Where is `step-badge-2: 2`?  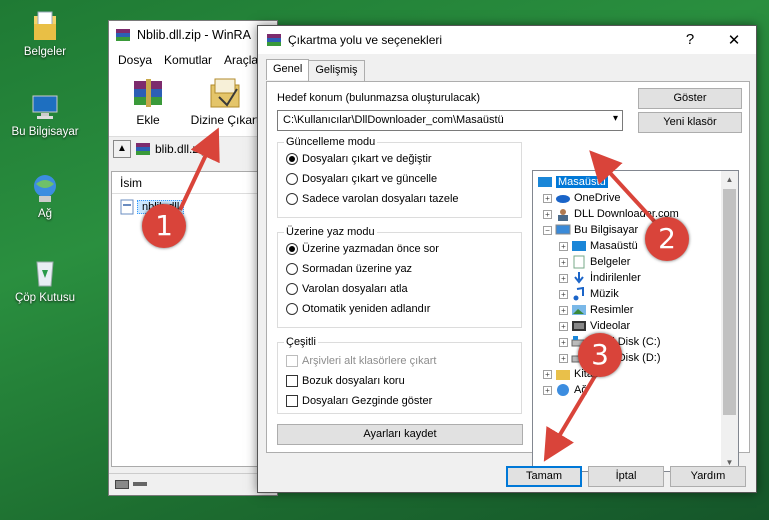 step-badge-2: 2 is located at coordinates (667, 239).